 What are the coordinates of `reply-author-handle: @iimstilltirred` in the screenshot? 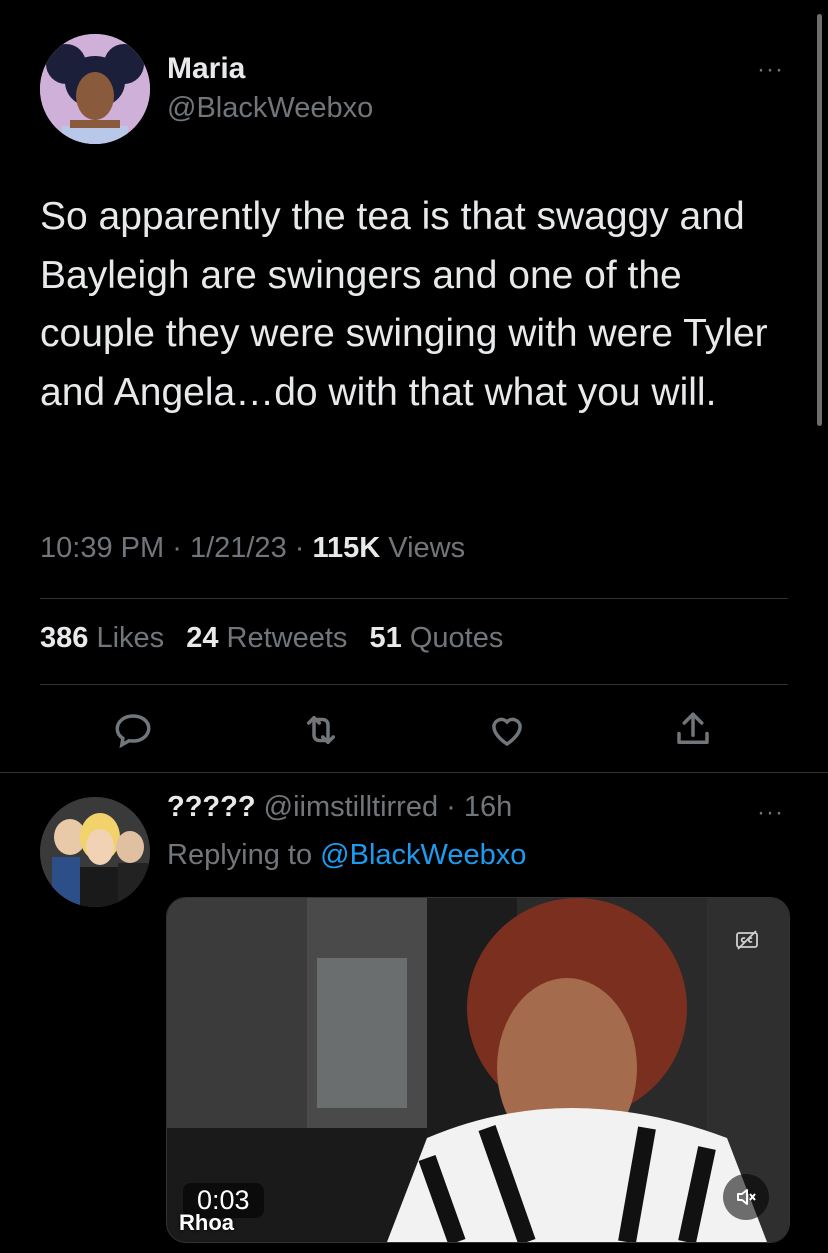 It's located at (351, 807).